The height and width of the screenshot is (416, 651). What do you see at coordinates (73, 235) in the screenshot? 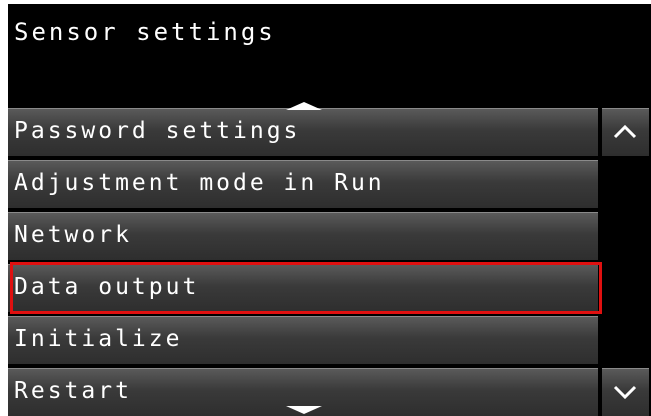
I see `menu-item-label: Network` at bounding box center [73, 235].